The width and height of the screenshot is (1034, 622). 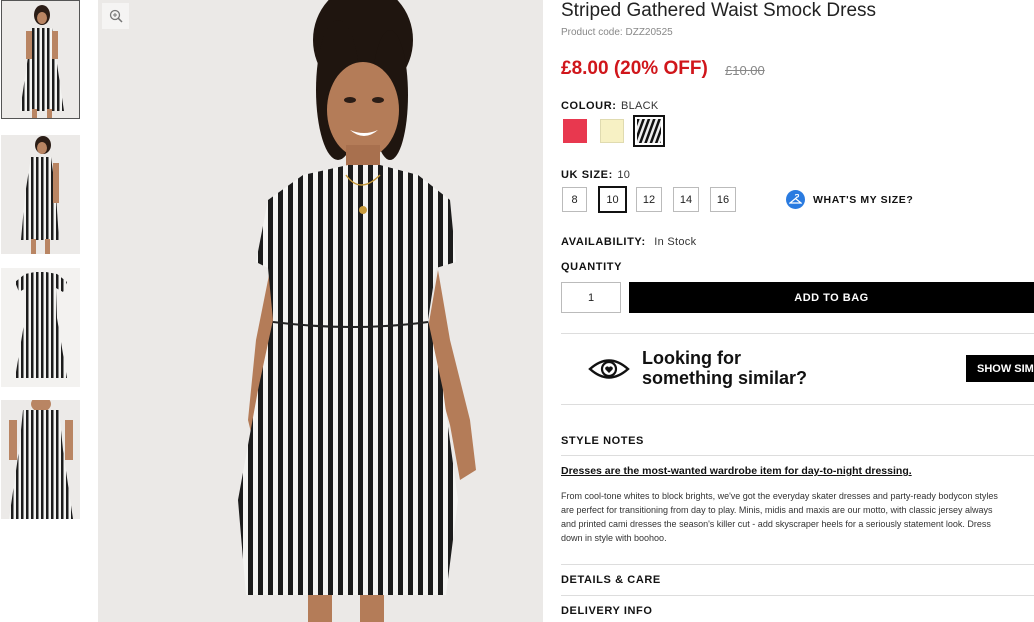 What do you see at coordinates (863, 199) in the screenshot?
I see `size-guide-label: WHAT'S MY SIZE?` at bounding box center [863, 199].